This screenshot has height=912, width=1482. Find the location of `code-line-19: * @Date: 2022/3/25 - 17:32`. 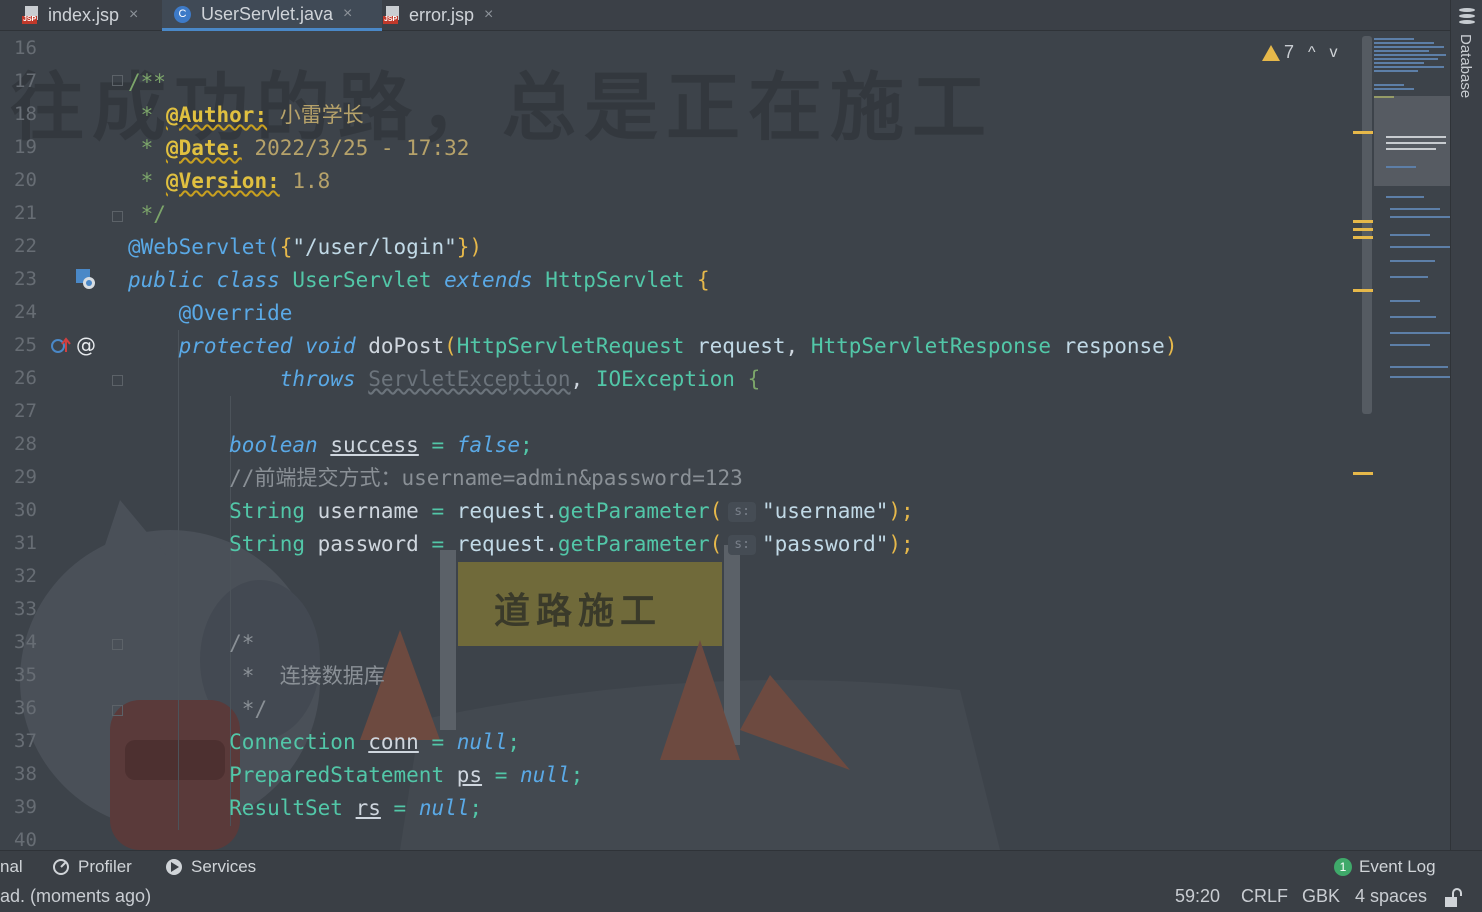

code-line-19: * @Date: 2022/3/25 - 17:32 is located at coordinates (299, 148).